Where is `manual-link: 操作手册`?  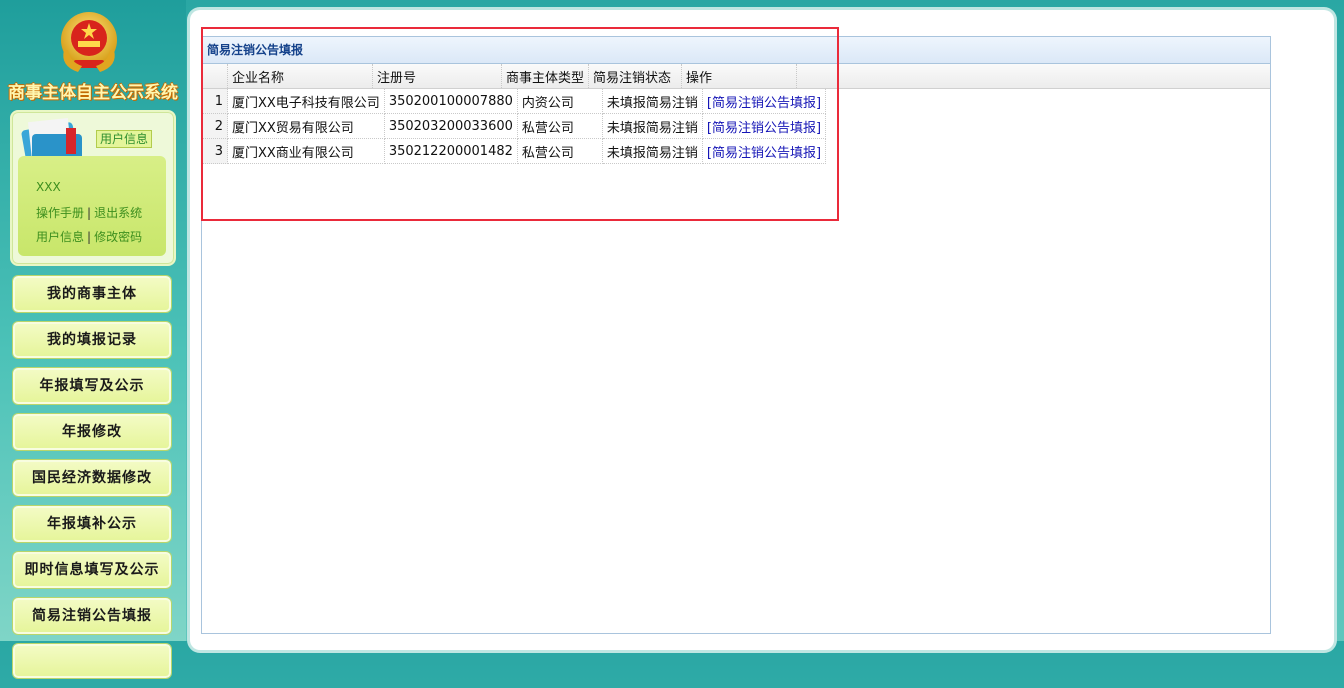
manual-link: 操作手册 is located at coordinates (60, 213).